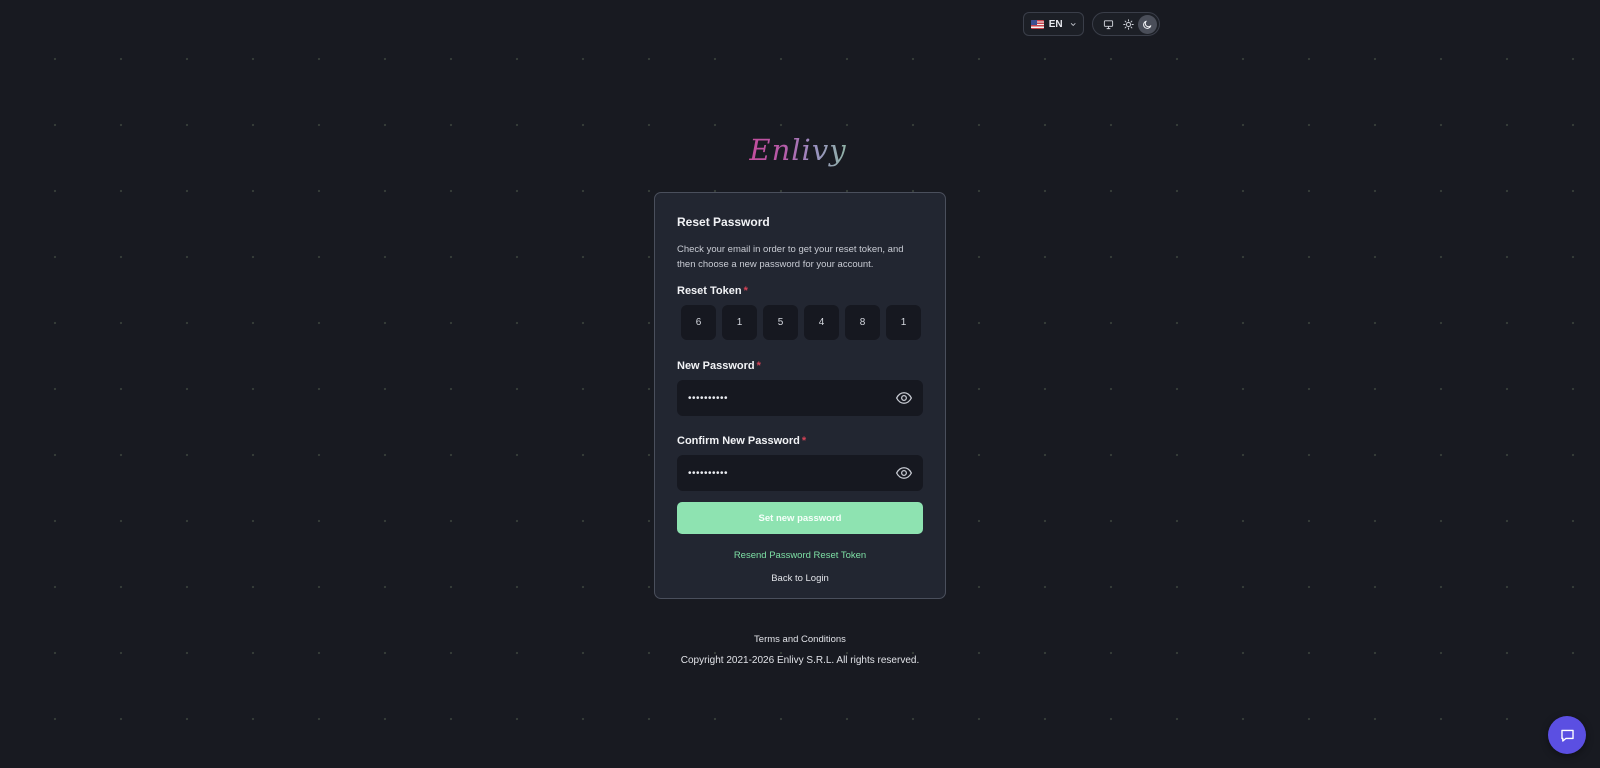  I want to click on new-password-input: ••••••••••, so click(800, 398).